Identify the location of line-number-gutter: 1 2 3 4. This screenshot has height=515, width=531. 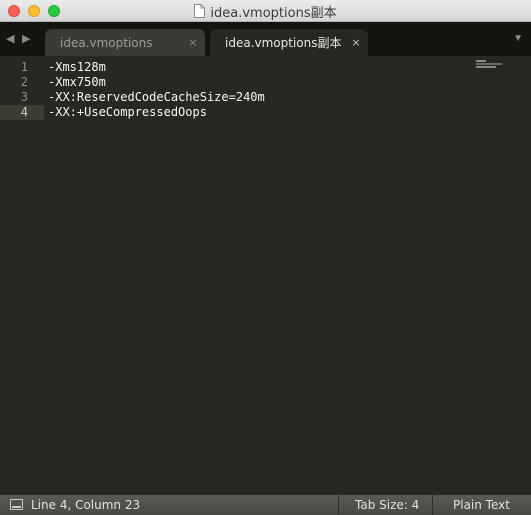
(22, 90).